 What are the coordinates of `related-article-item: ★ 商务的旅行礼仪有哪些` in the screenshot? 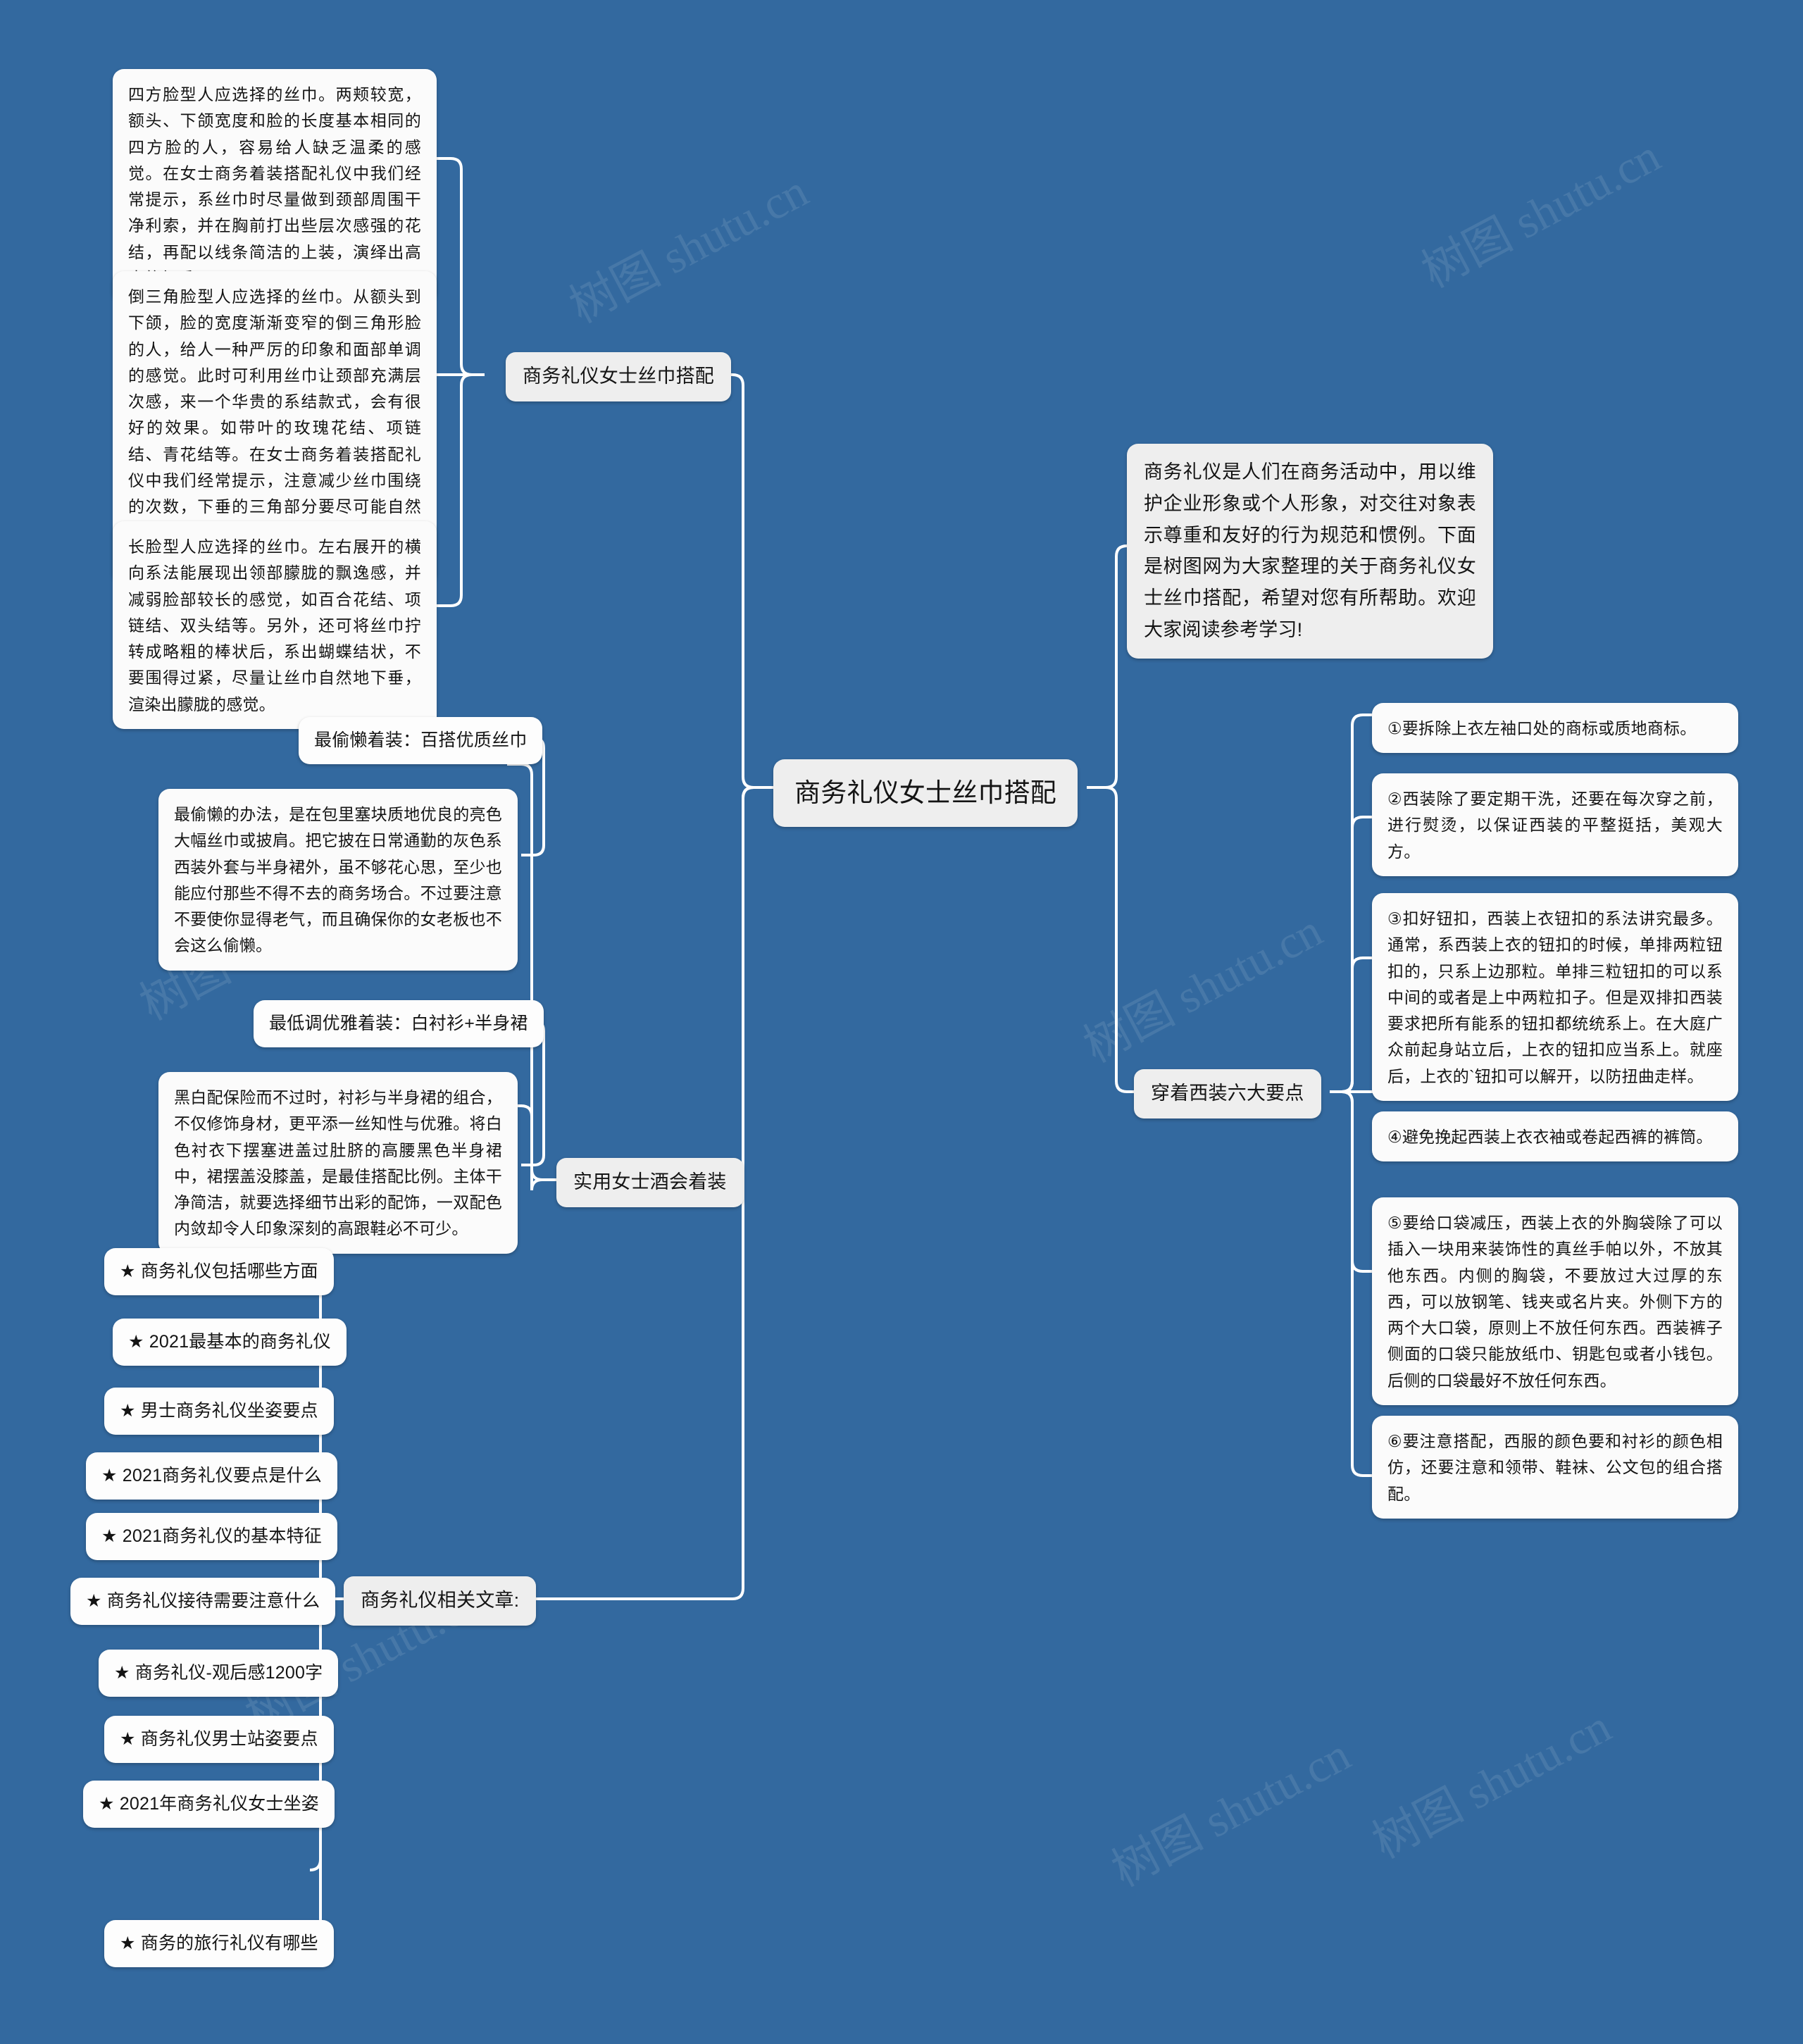 It's located at (219, 1943).